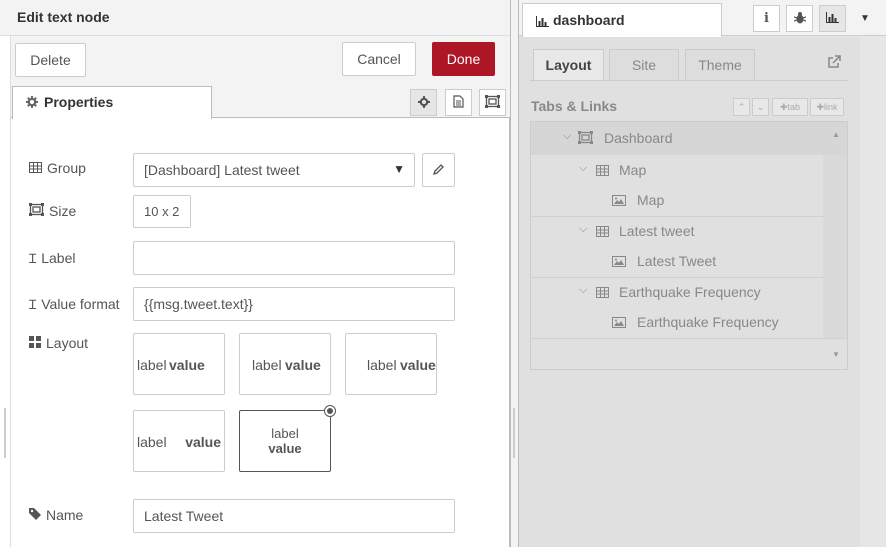  Describe the element at coordinates (67, 343) in the screenshot. I see `layout-label: Layout` at that location.